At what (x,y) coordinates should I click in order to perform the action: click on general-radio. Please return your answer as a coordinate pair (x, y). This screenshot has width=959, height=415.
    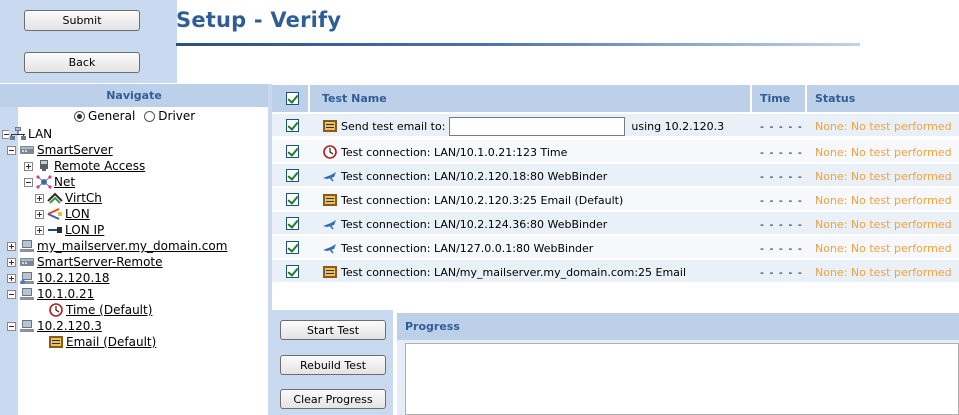
    Looking at the image, I should click on (79, 116).